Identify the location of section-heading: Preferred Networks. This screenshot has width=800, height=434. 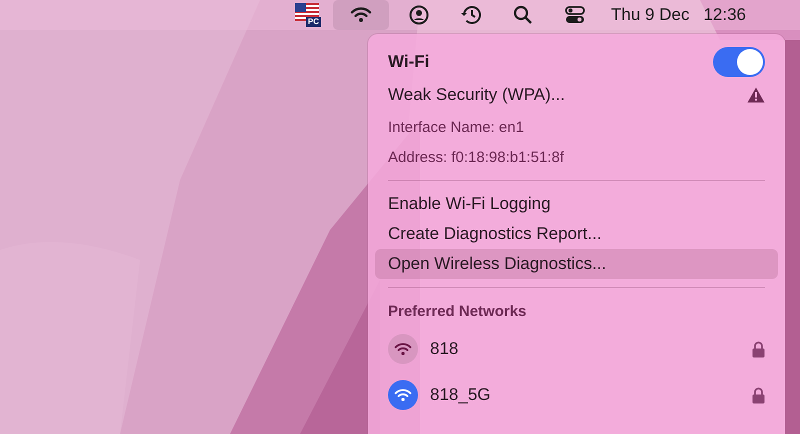
(457, 311).